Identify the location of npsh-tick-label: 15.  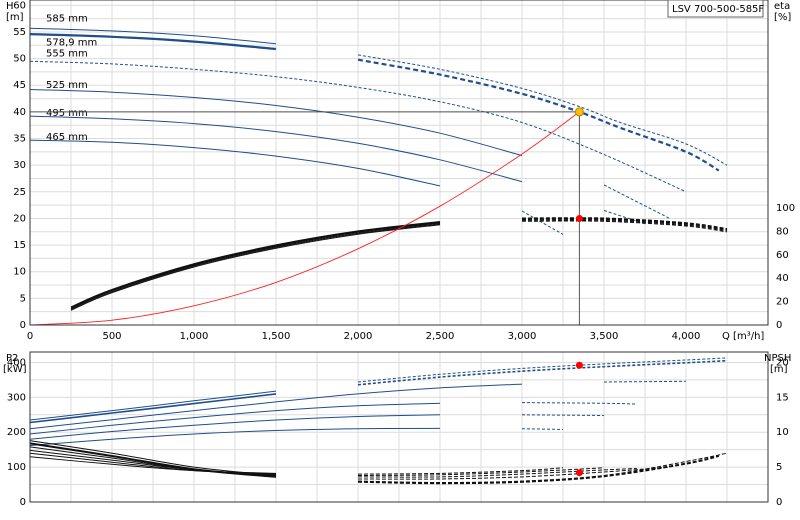
(782, 397).